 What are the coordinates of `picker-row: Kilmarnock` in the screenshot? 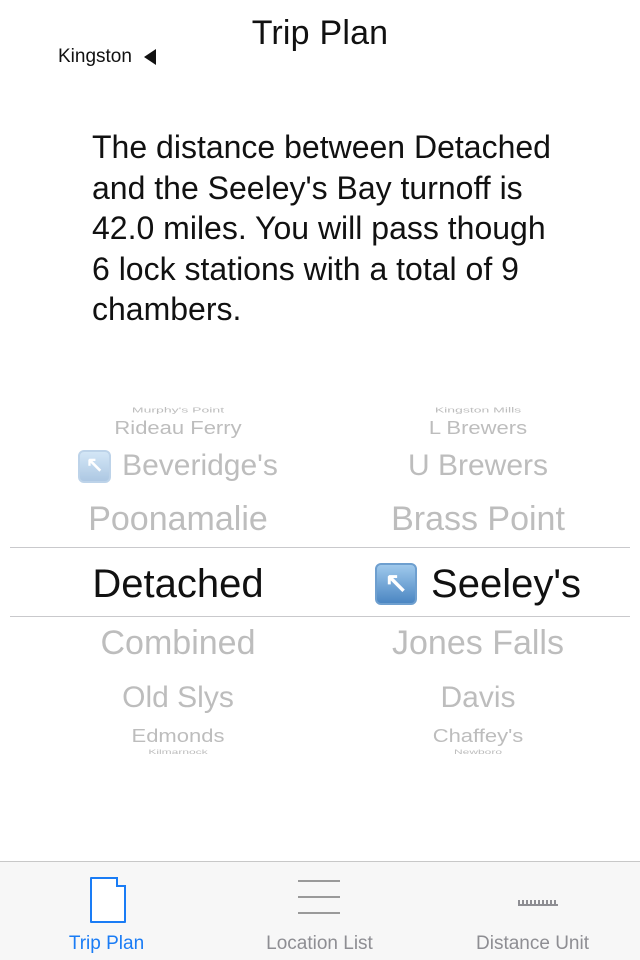 It's located at (178, 752).